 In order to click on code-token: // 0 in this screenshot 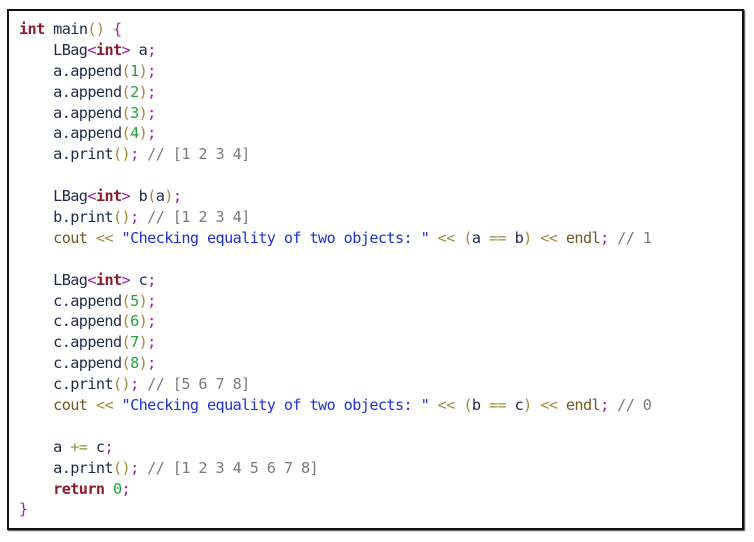, I will do `click(630, 405)`.